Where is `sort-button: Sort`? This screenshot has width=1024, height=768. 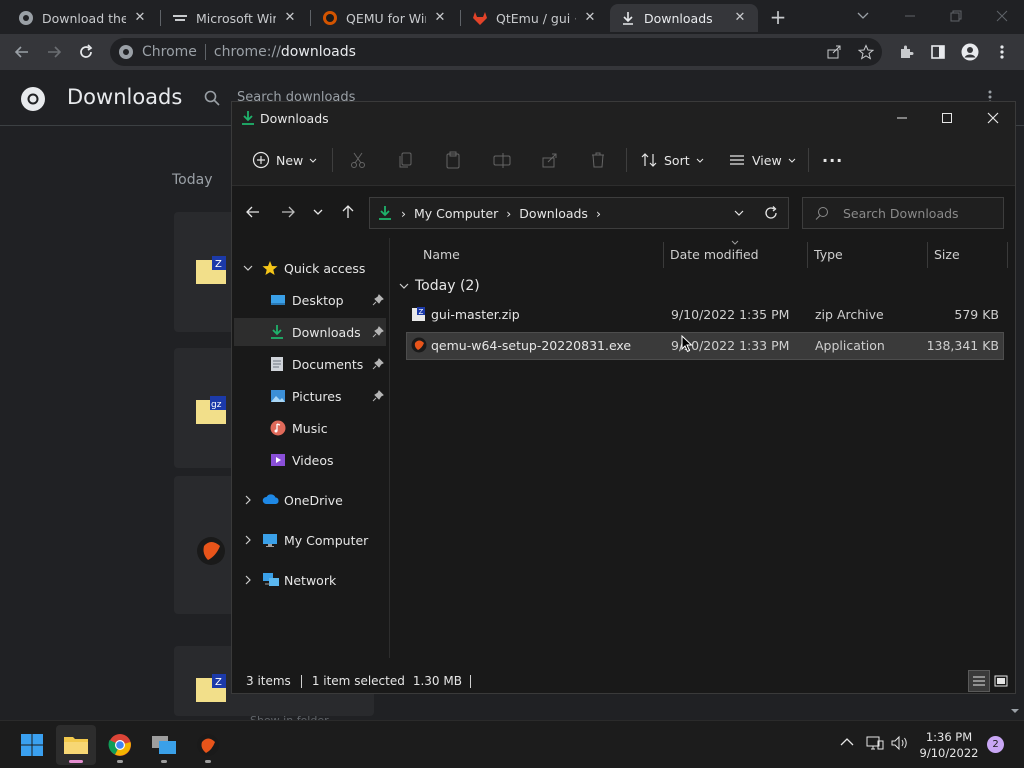 sort-button: Sort is located at coordinates (672, 160).